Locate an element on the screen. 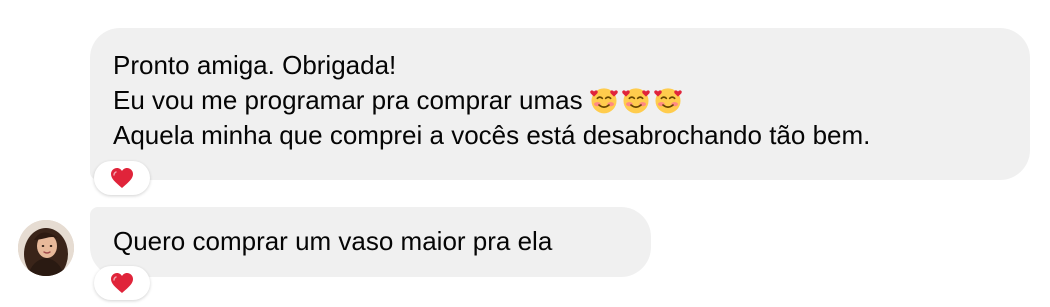 This screenshot has width=1050, height=307. message-text-line: Eu vou me programar pra comprar umas is located at coordinates (559, 100).